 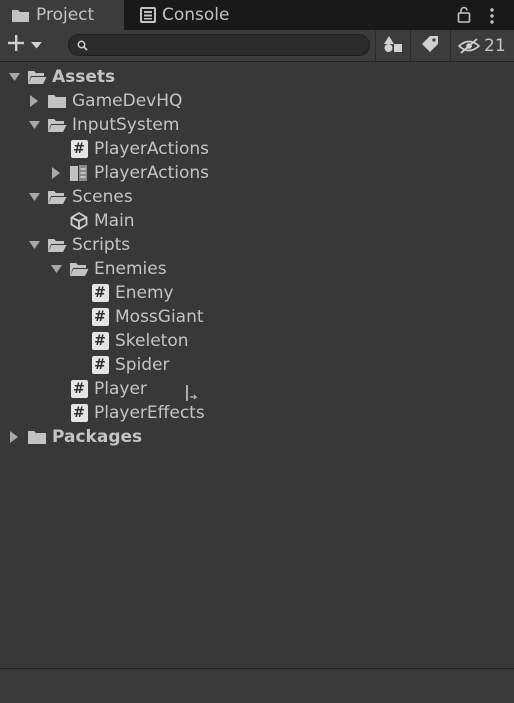 What do you see at coordinates (82, 45) in the screenshot?
I see `search-icon` at bounding box center [82, 45].